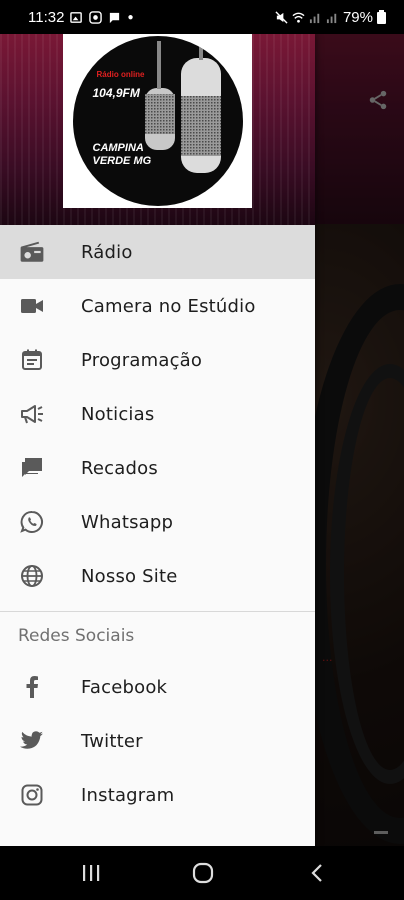  What do you see at coordinates (357, 17) in the screenshot?
I see `battery-percent: 79%` at bounding box center [357, 17].